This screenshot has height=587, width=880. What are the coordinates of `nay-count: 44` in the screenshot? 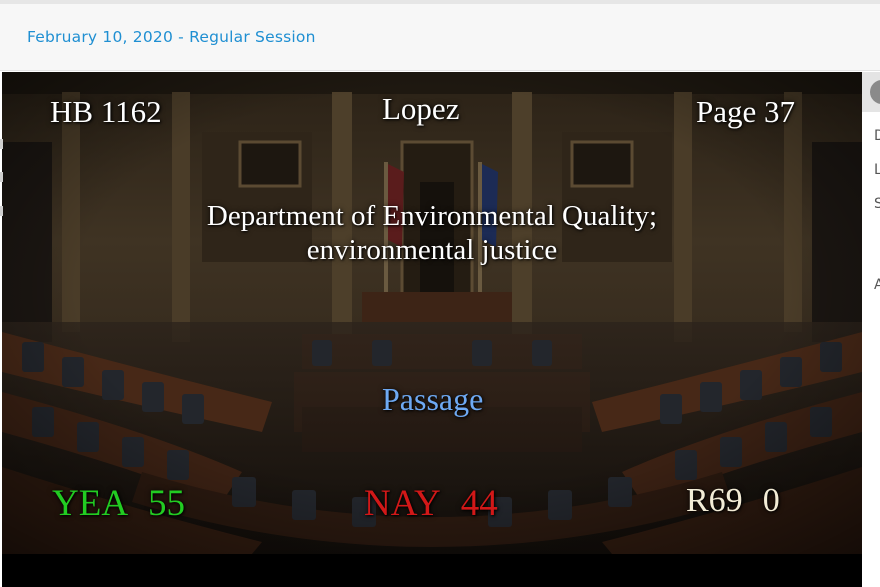 It's located at (479, 503).